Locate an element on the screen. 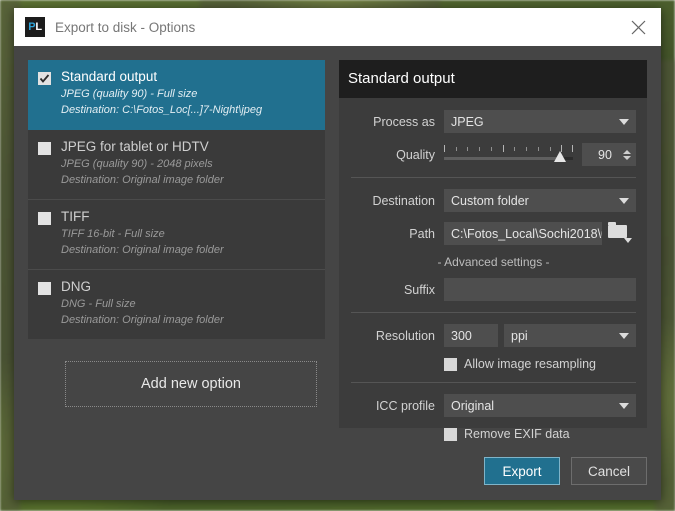 The image size is (675, 511). icc-profile-value: Original is located at coordinates (473, 405).